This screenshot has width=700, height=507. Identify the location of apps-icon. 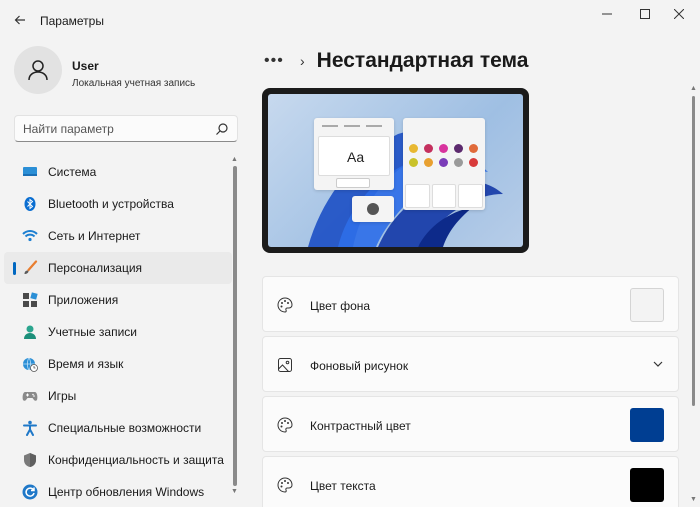
(30, 299).